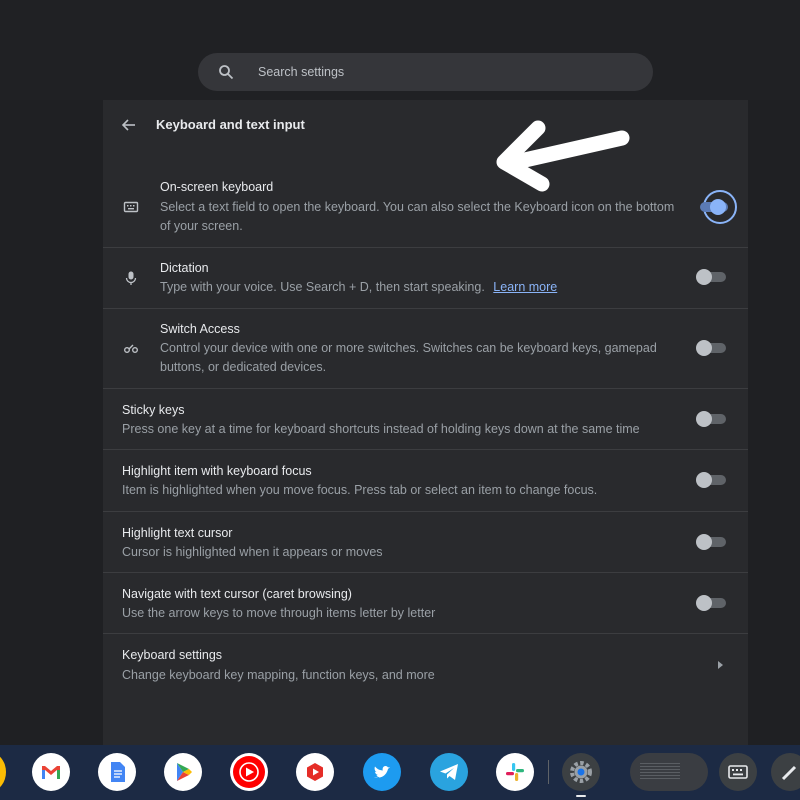 This screenshot has height=800, width=800. Describe the element at coordinates (581, 796) in the screenshot. I see `active-app-indicator` at that location.